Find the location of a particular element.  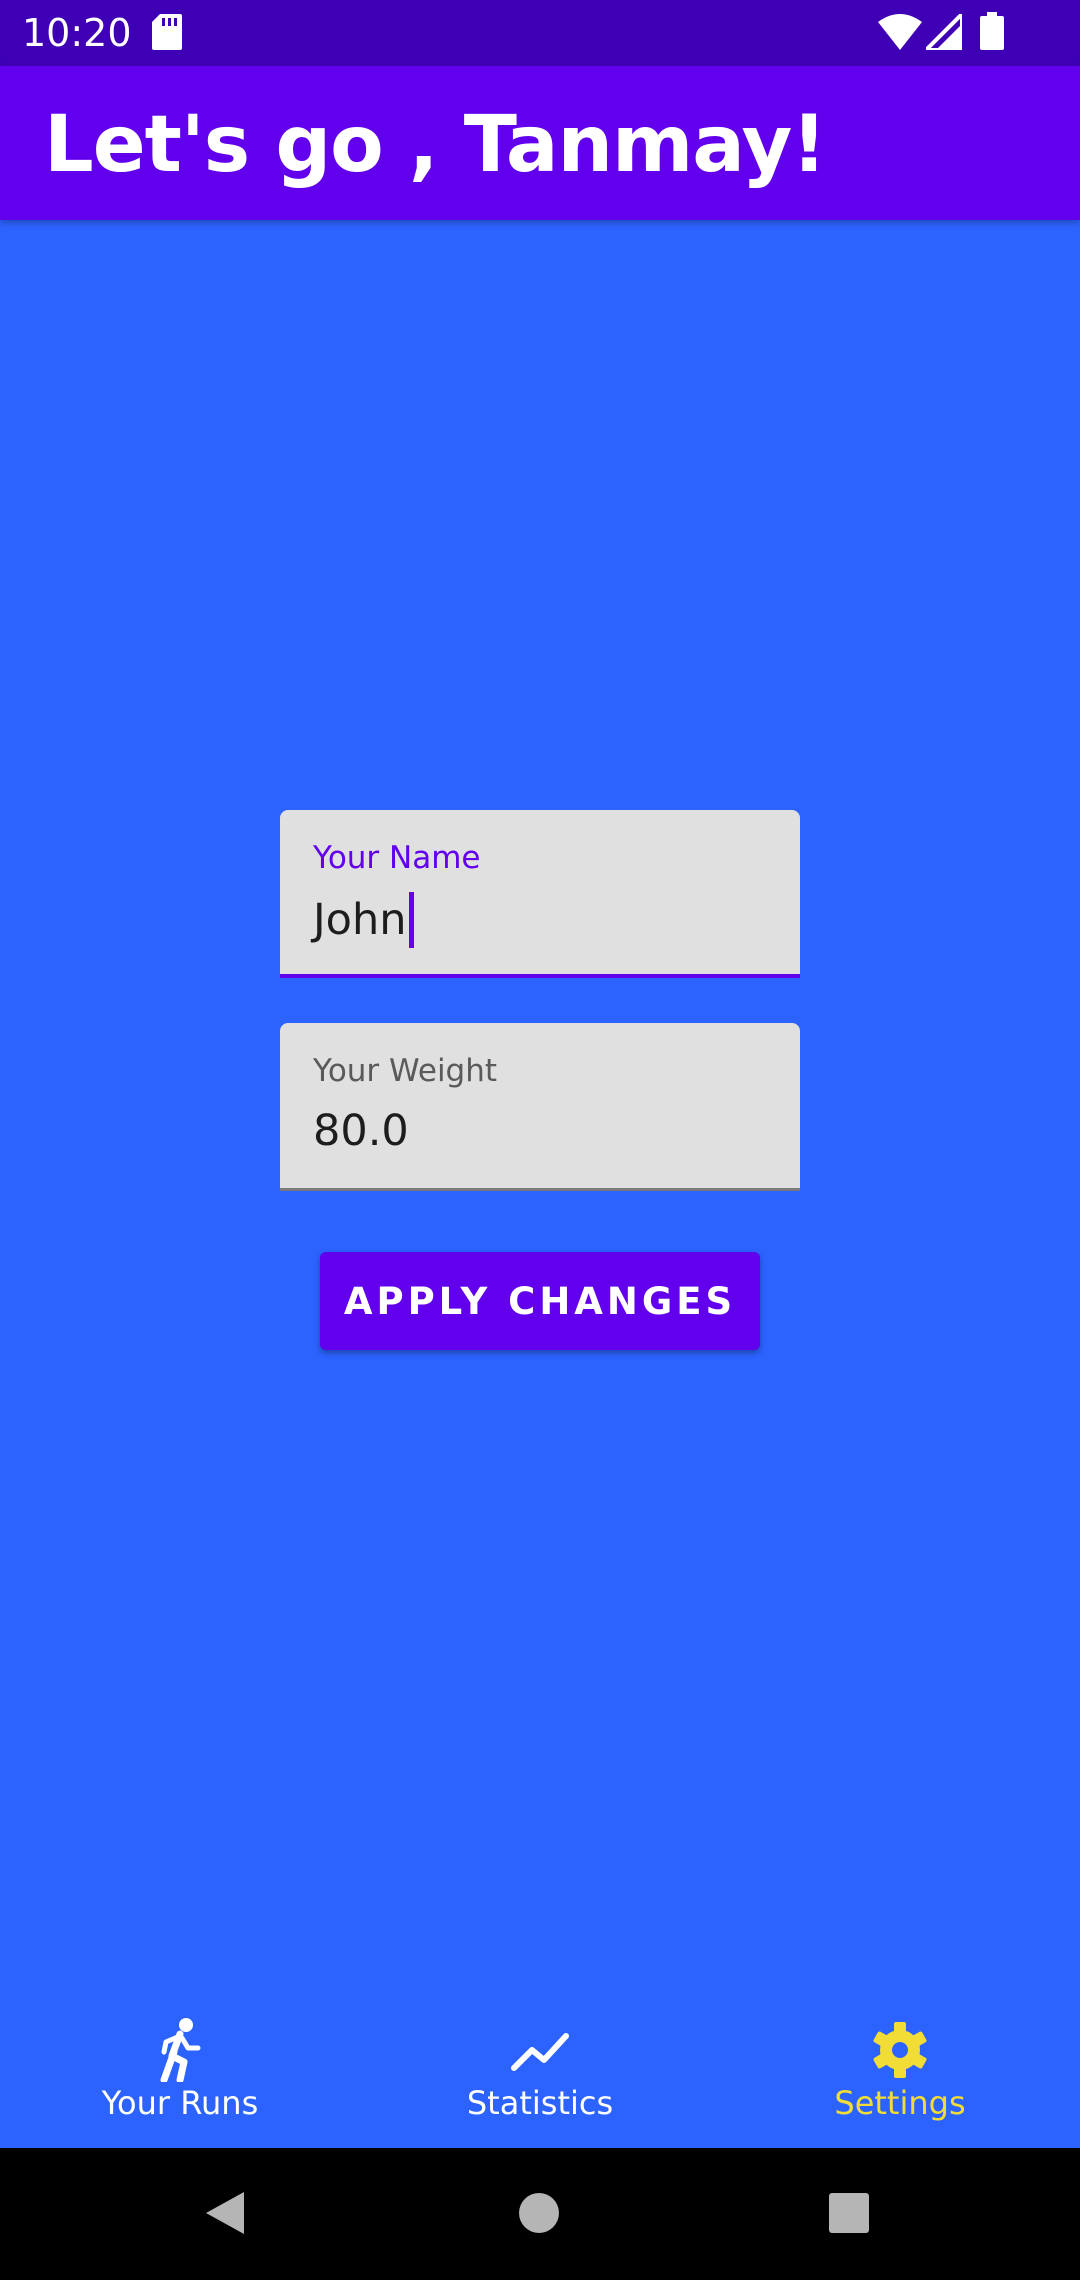

nav-label-your-runs: Your Runs is located at coordinates (180, 2103).